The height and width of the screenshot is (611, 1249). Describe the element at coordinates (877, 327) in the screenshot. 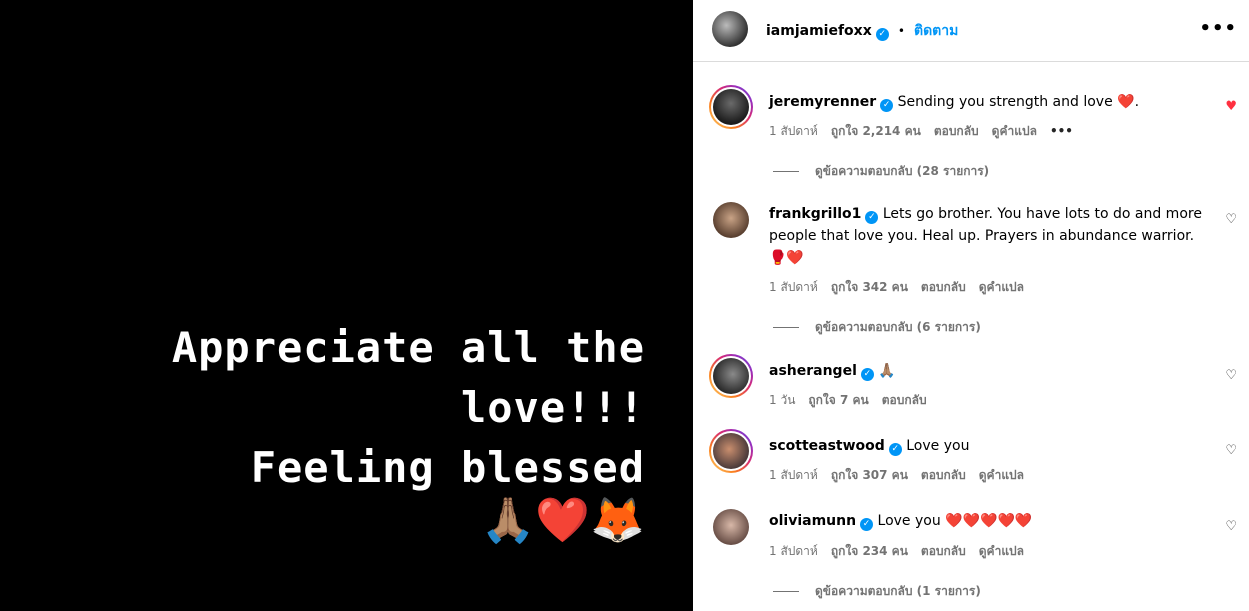

I see `view-replies-button: ดูข้อความตอบกลับ (6 รายการ)` at that location.